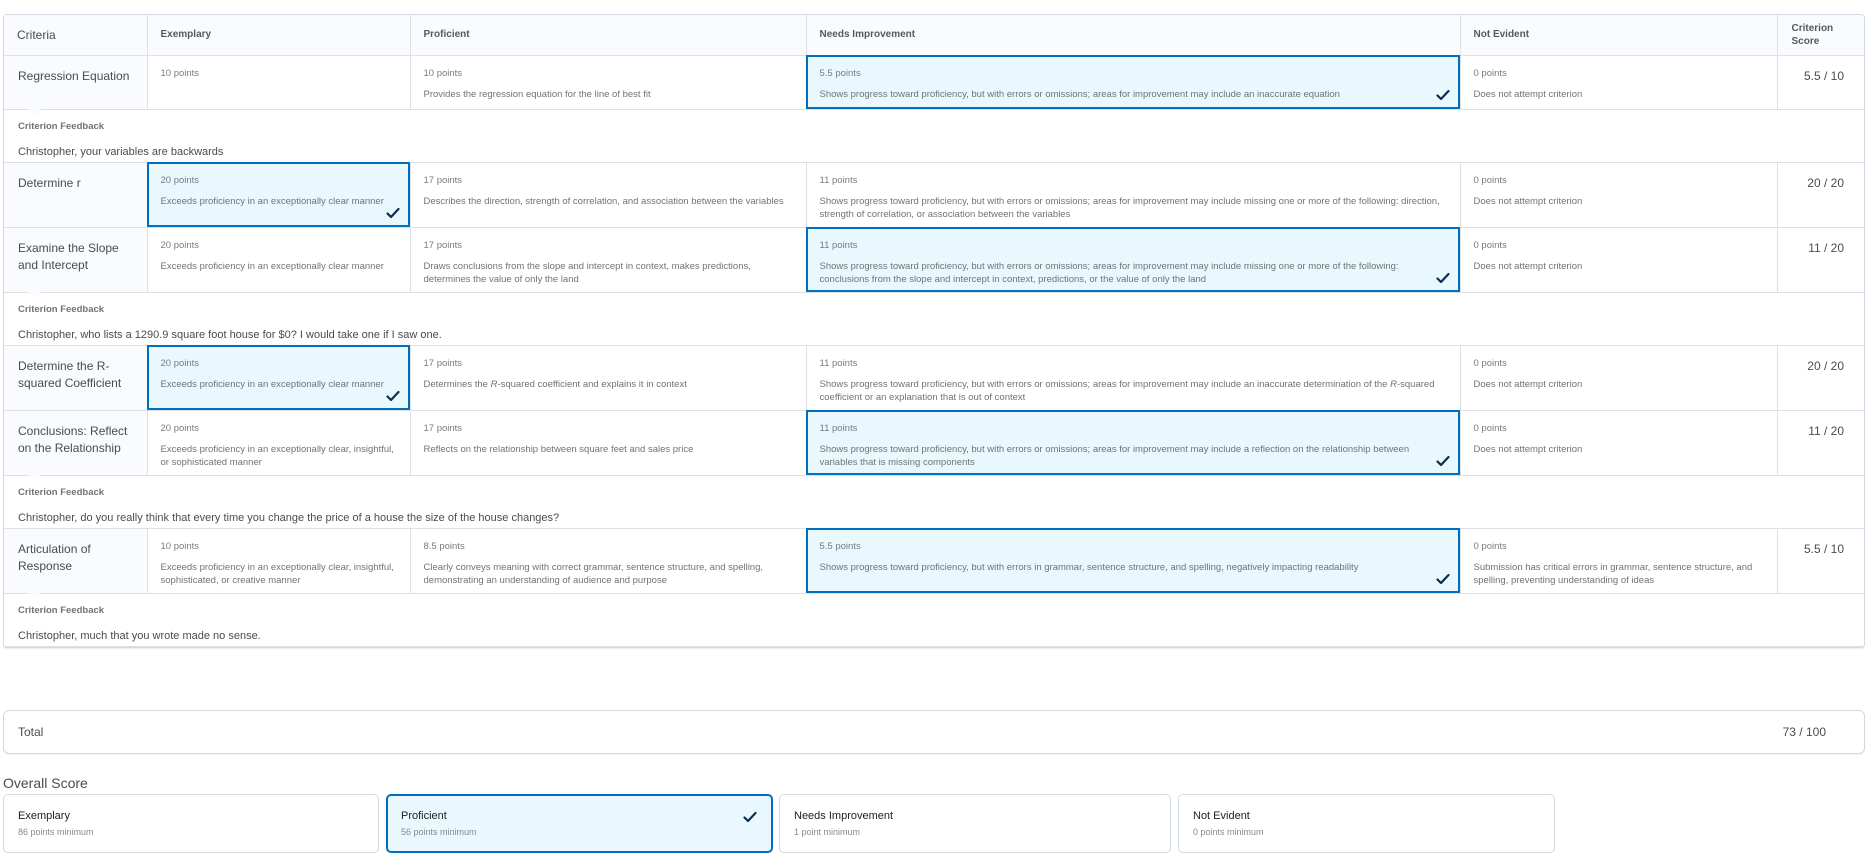 Image resolution: width=1869 pixels, height=855 pixels. I want to click on level-points: 0 points, so click(1490, 428).